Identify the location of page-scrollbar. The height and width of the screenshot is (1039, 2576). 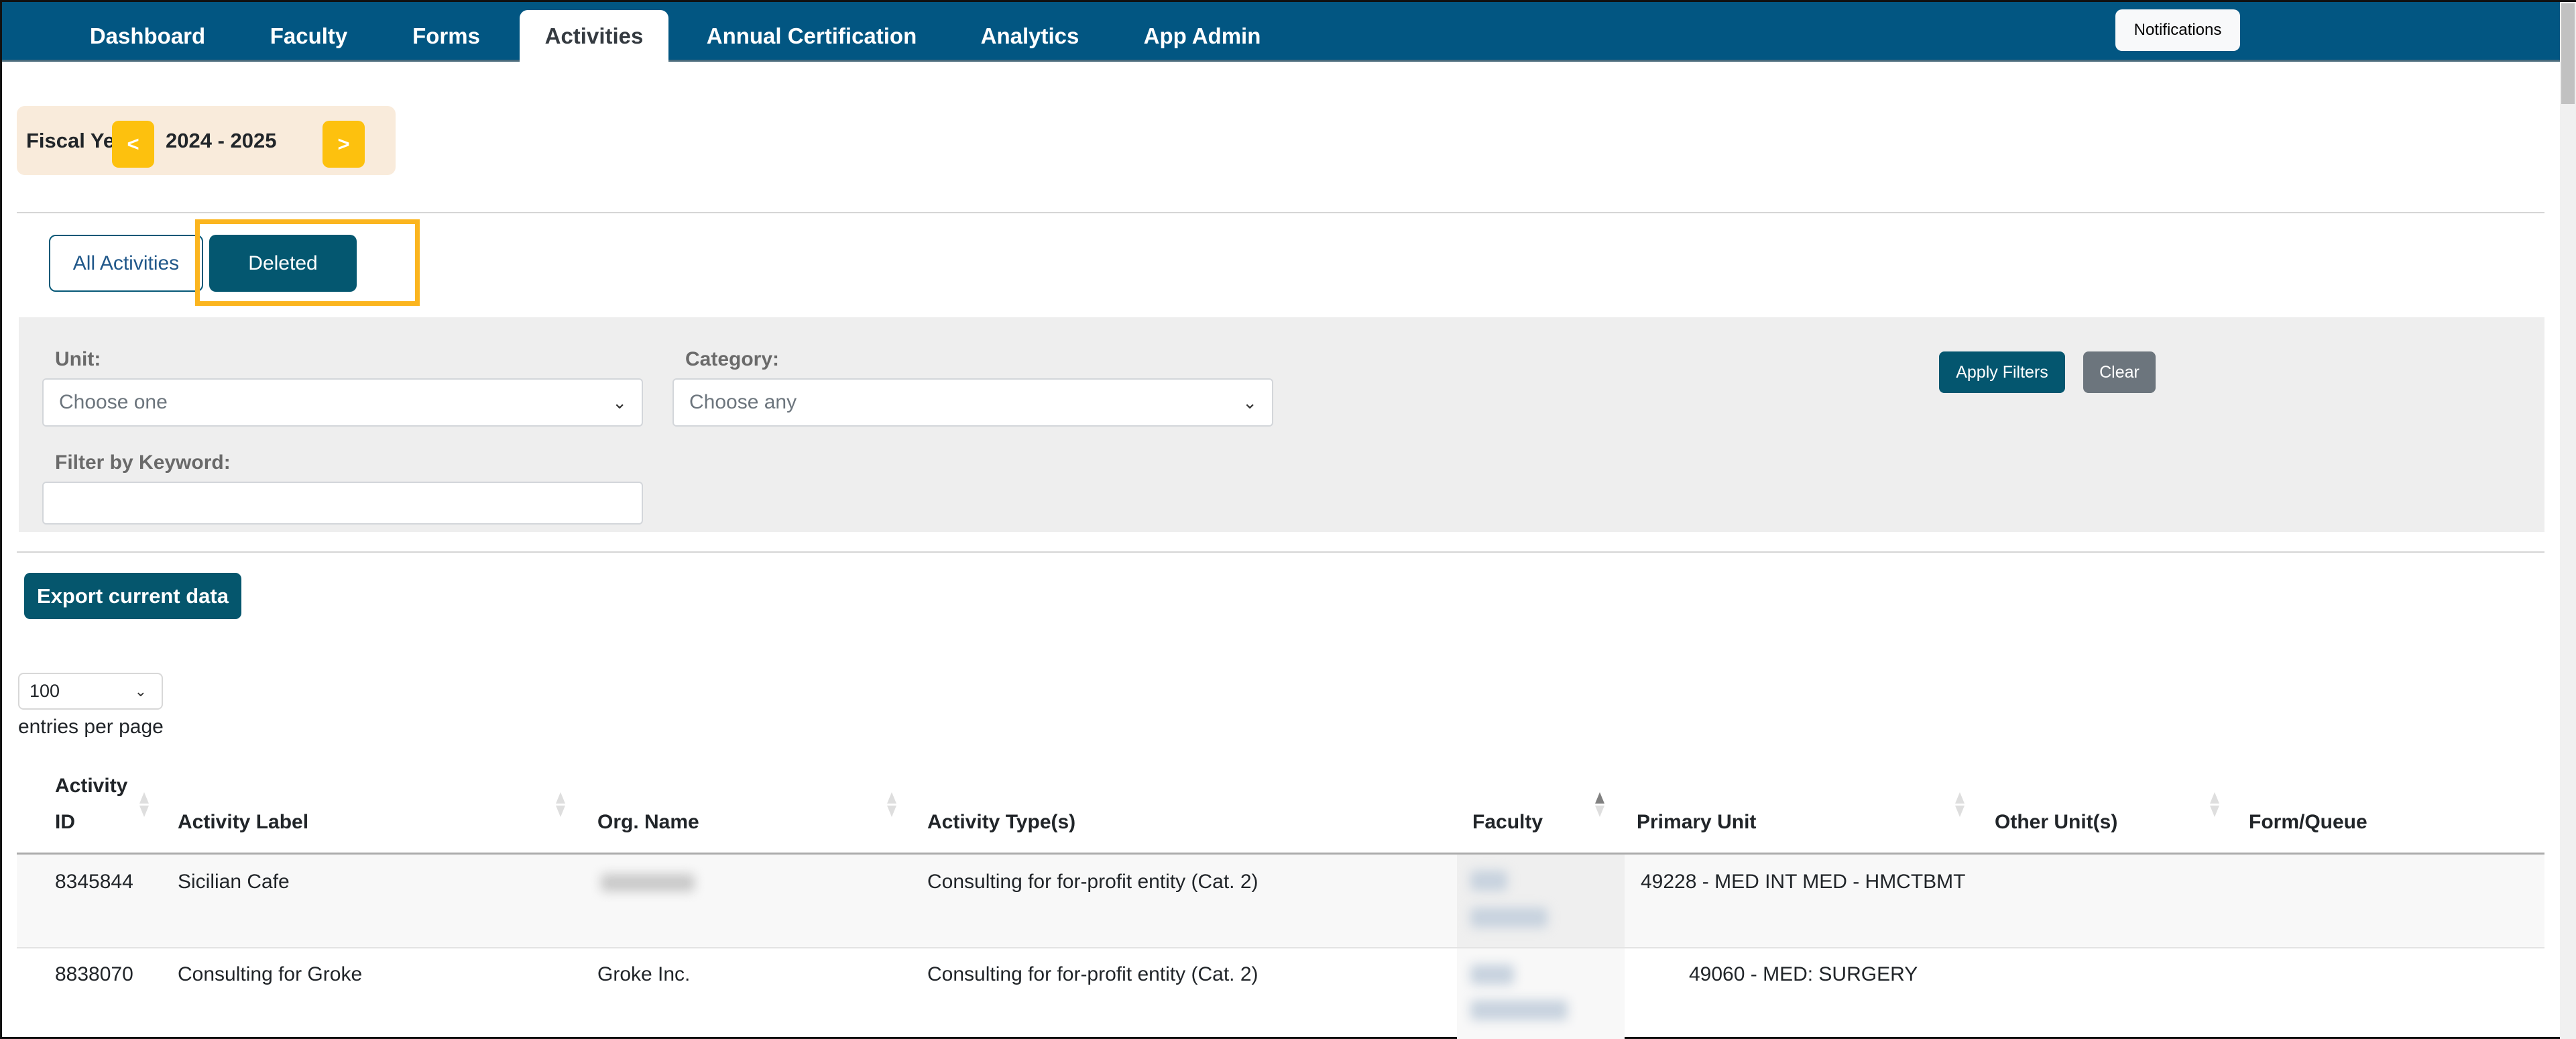
(2568, 520).